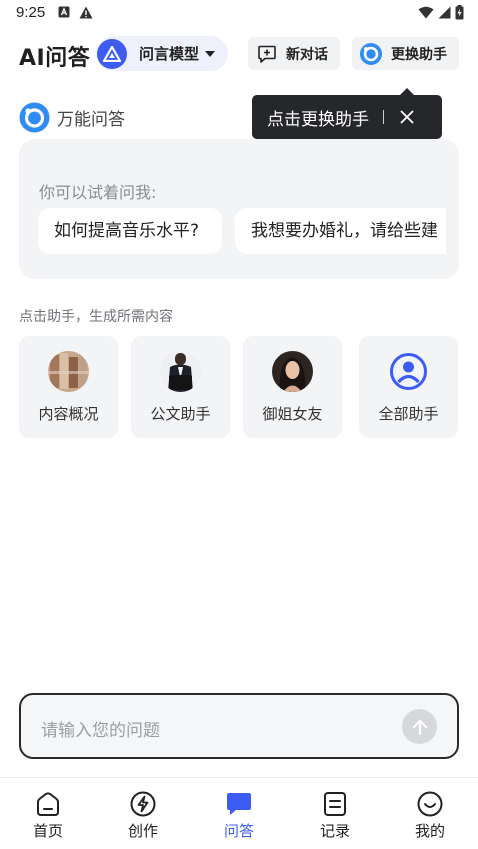  What do you see at coordinates (383, 117) in the screenshot?
I see `tooltip-divider` at bounding box center [383, 117].